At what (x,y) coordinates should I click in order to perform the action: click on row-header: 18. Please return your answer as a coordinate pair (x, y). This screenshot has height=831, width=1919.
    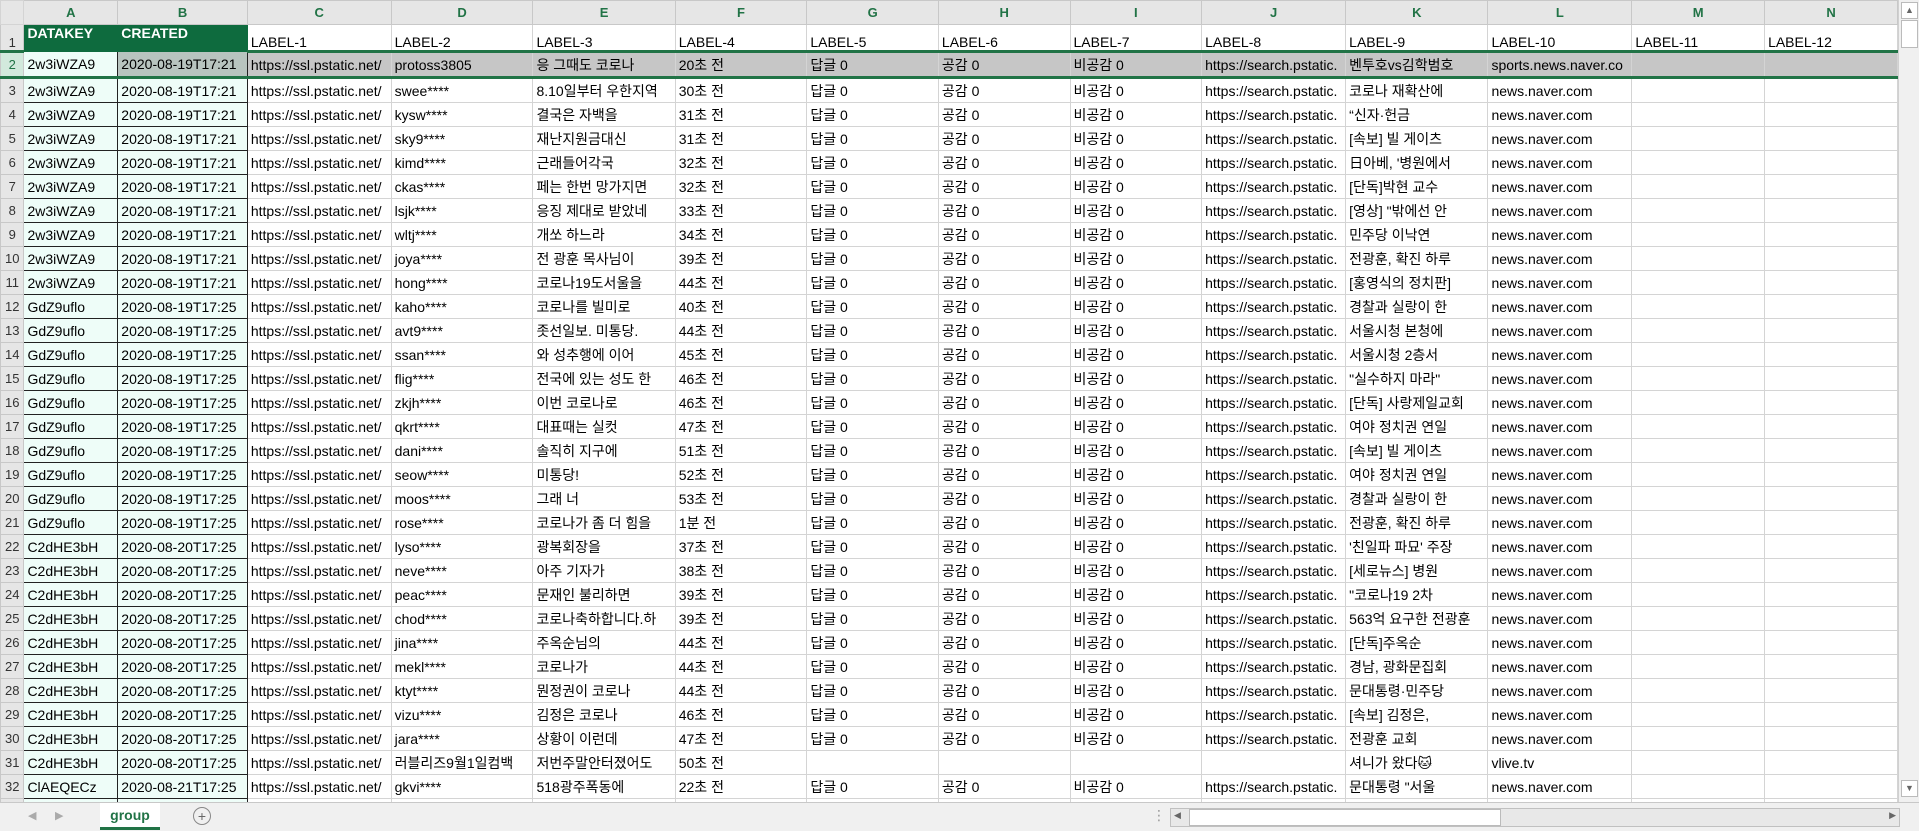
    Looking at the image, I should click on (12, 450).